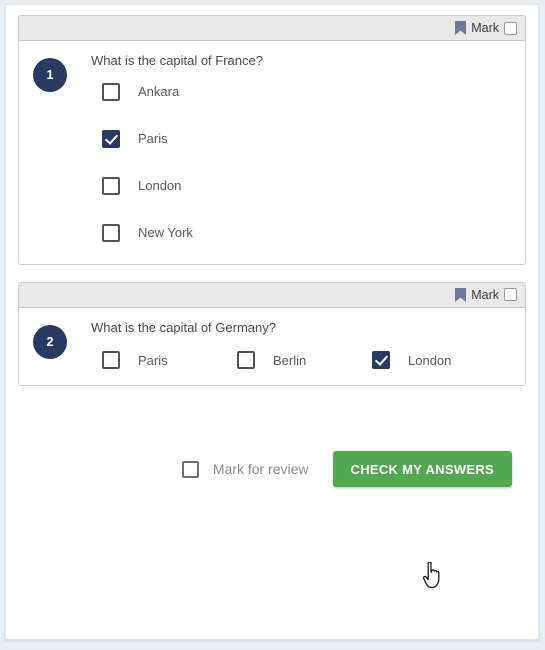 This screenshot has height=650, width=545. I want to click on check-my-answers-button: CHECK MY ANSWERS, so click(422, 469).